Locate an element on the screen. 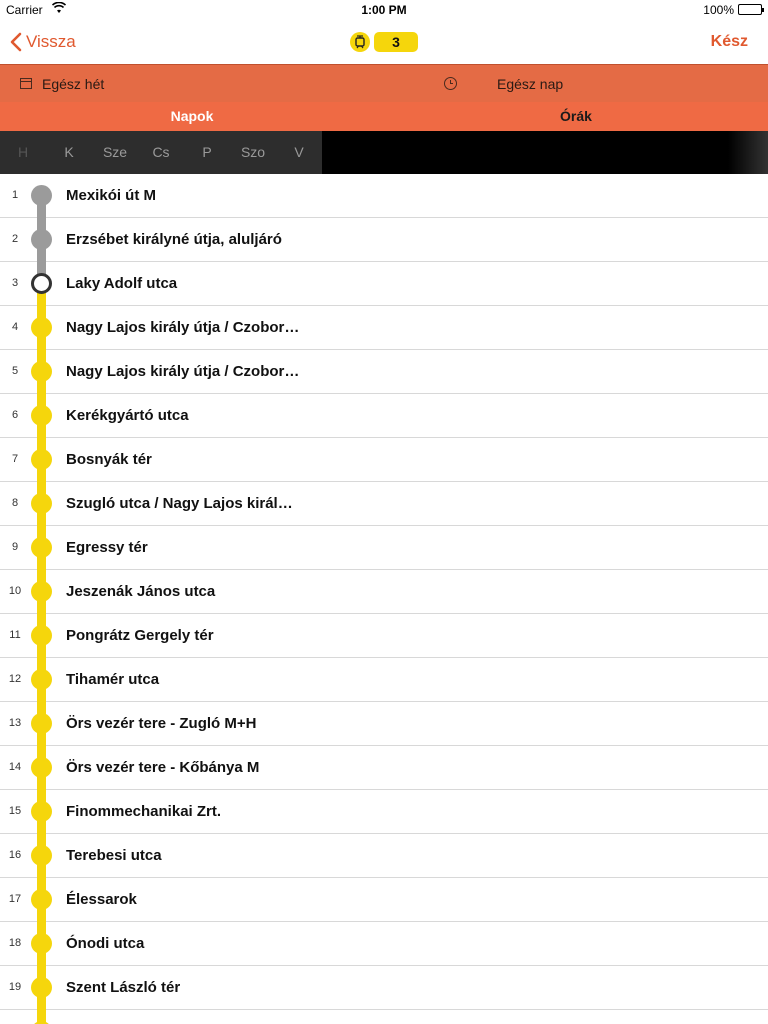 The height and width of the screenshot is (1024, 768). navigation-bar: Vissza 3 Kész is located at coordinates (384, 42).